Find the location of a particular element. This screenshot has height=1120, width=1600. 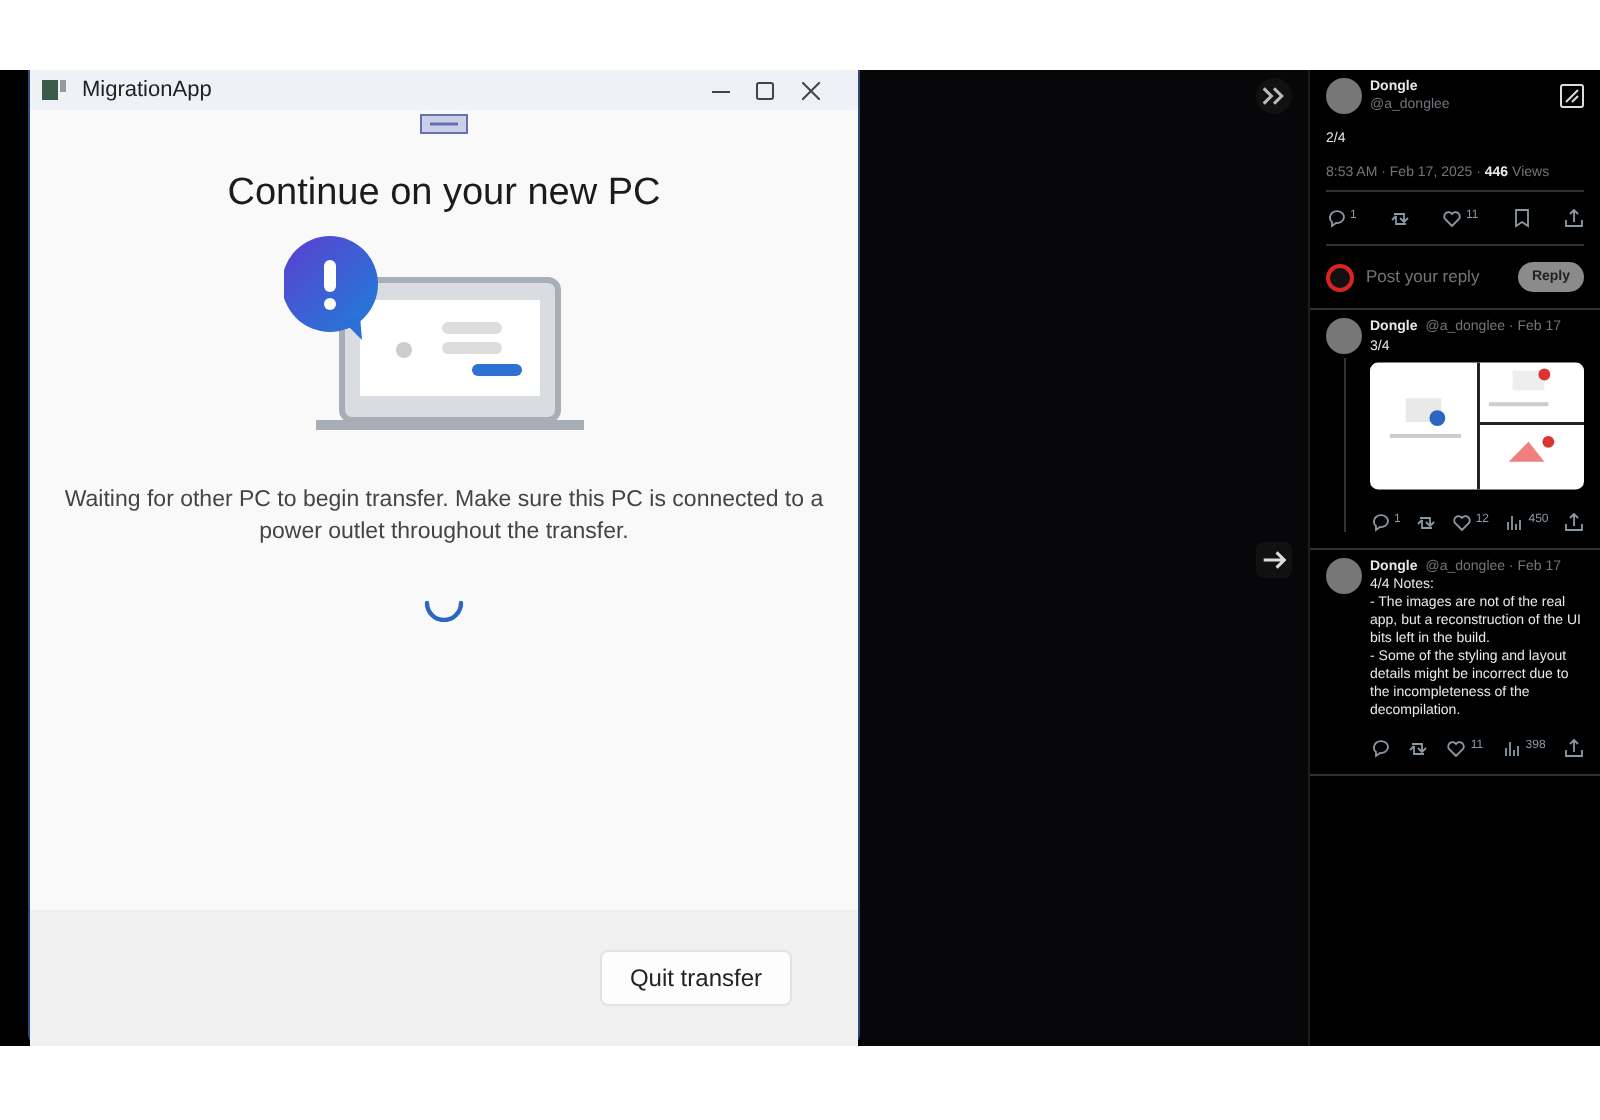

window-title: MigrationApp is located at coordinates (147, 90).